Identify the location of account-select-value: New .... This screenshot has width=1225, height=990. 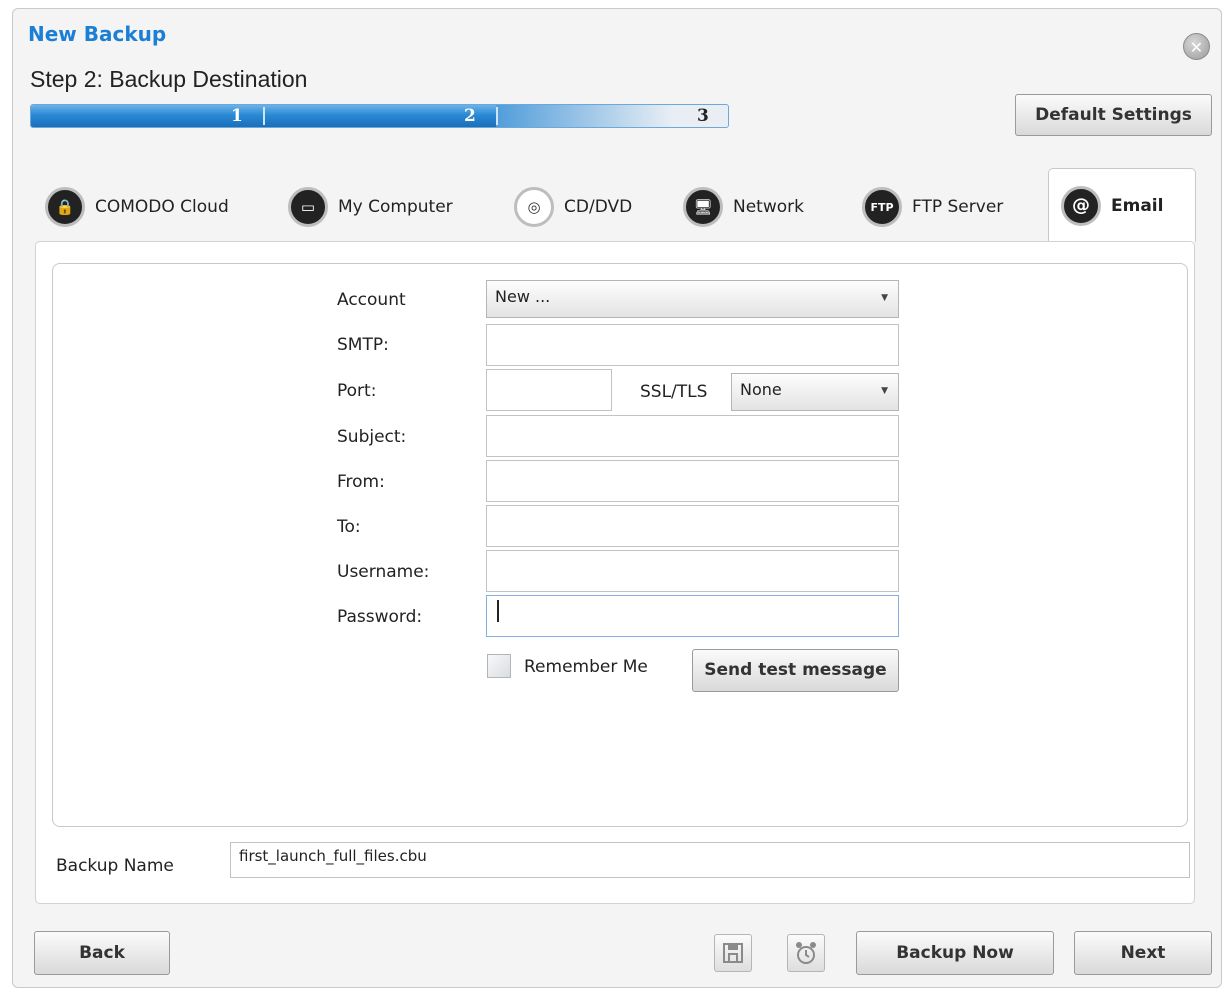
(523, 296).